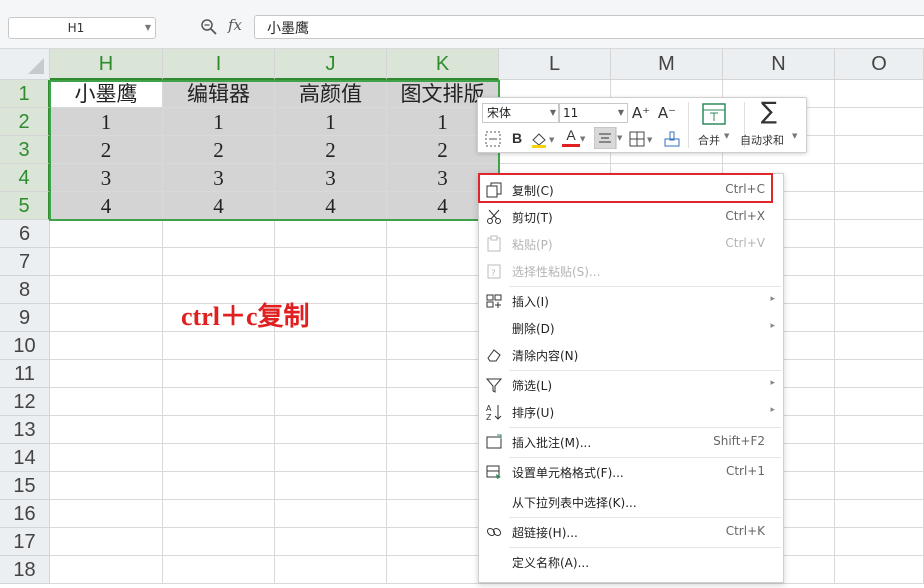  What do you see at coordinates (631, 472) in the screenshot?
I see `menu-item-format-cells: 设置单元格格式(F)... Ctrl+1` at bounding box center [631, 472].